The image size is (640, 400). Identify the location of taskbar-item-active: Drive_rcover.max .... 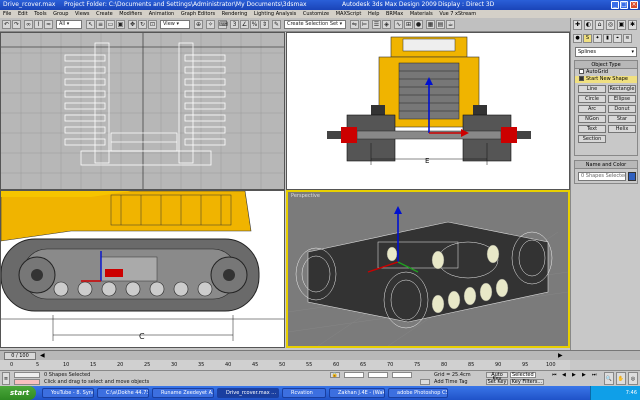
(248, 393).